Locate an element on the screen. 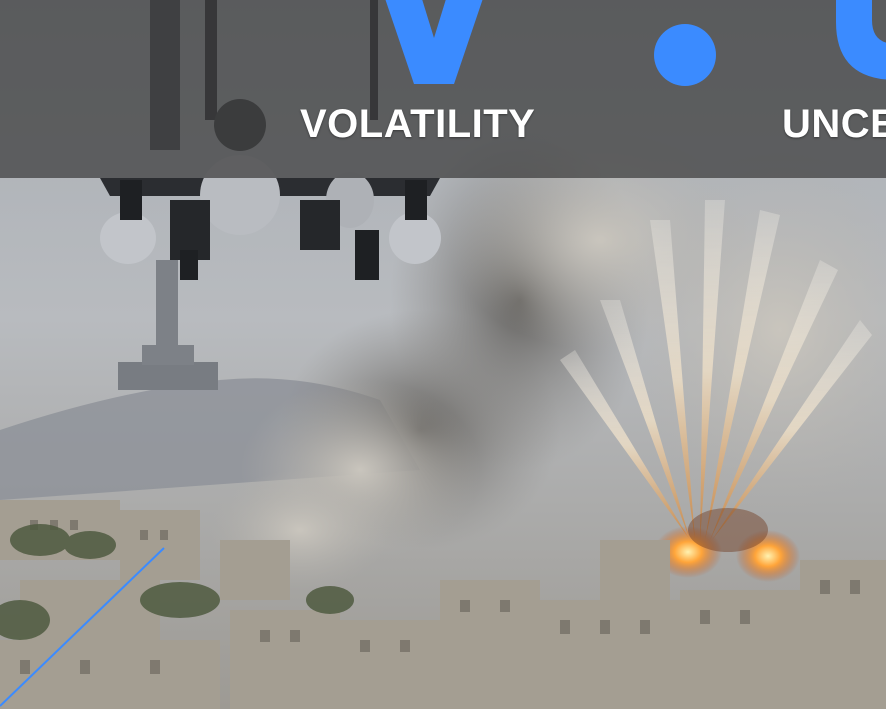 The height and width of the screenshot is (709, 886). uncertainty-label: UNCE is located at coordinates (834, 124).